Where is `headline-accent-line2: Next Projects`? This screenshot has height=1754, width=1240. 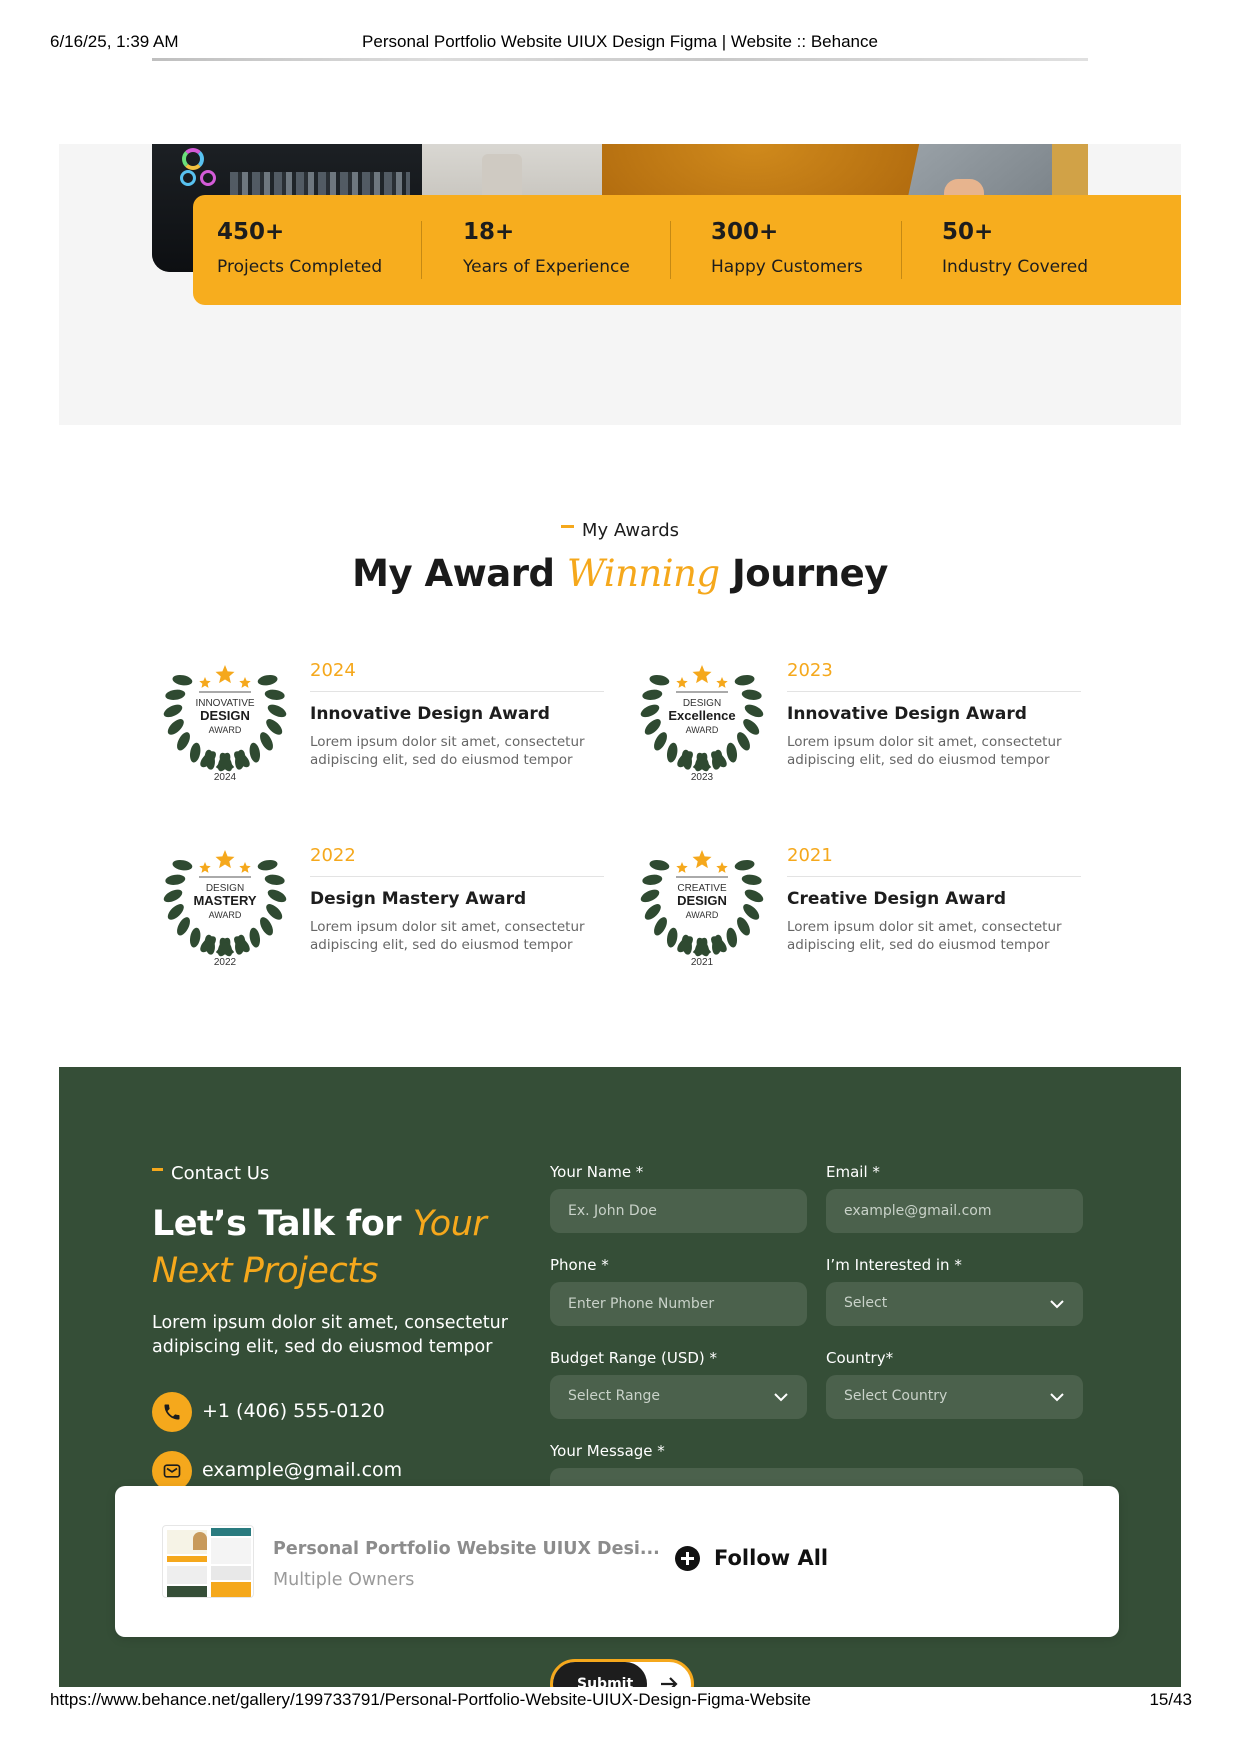
headline-accent-line2: Next Projects is located at coordinates (265, 1271).